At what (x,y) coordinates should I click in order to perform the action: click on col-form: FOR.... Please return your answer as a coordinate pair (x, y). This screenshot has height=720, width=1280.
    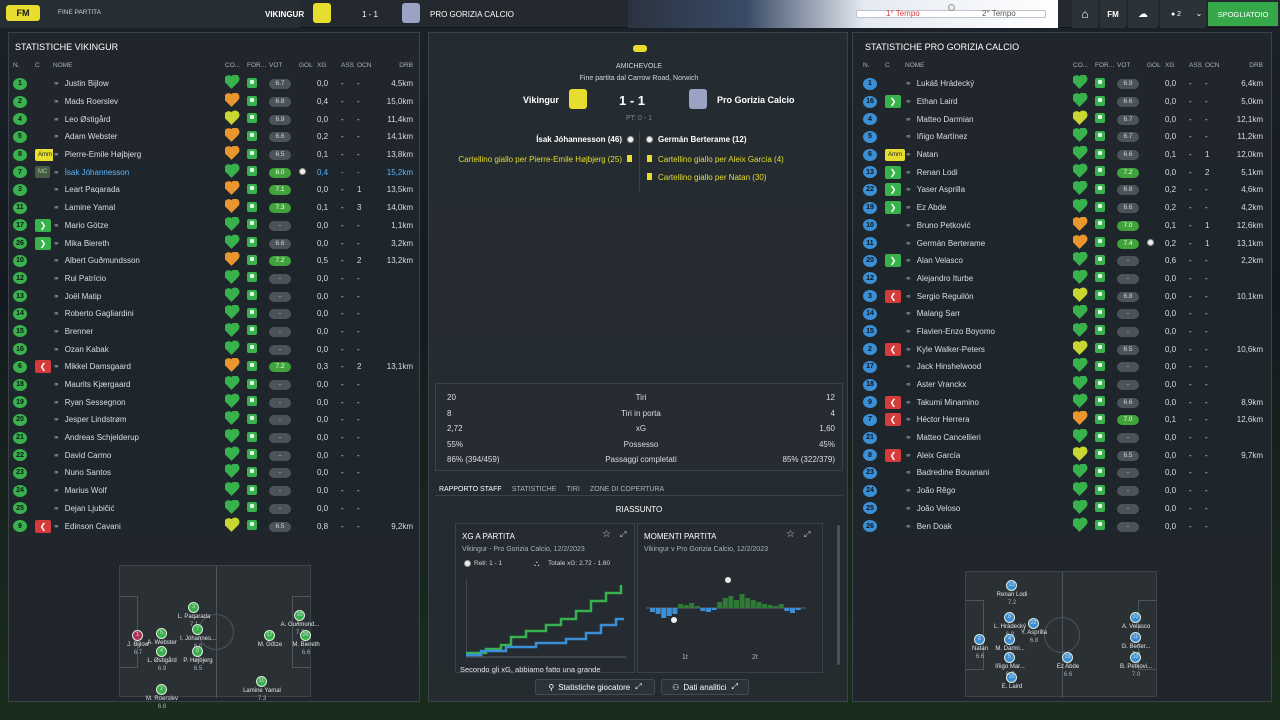
    Looking at the image, I should click on (1106, 65).